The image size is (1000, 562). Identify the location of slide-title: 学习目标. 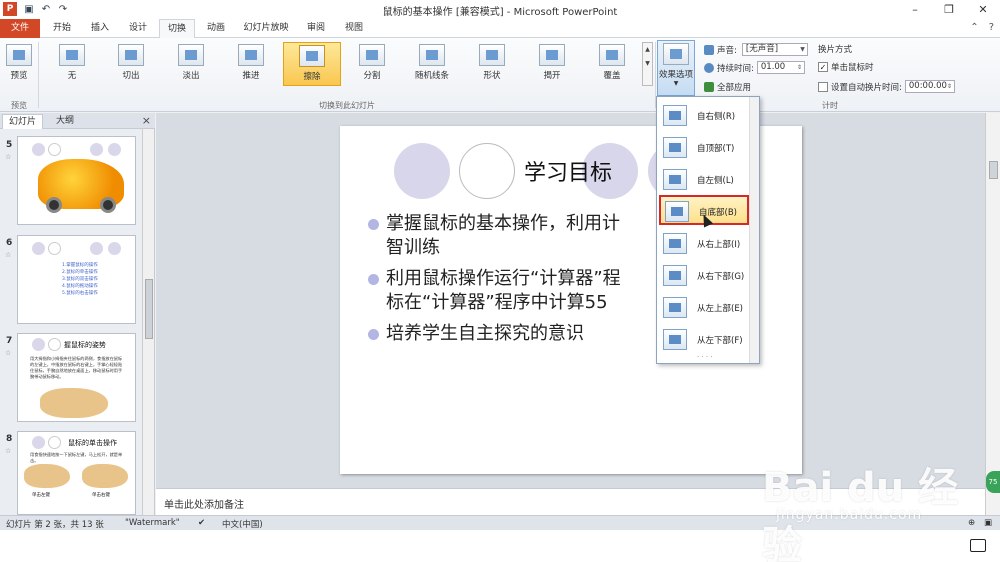
(568, 171).